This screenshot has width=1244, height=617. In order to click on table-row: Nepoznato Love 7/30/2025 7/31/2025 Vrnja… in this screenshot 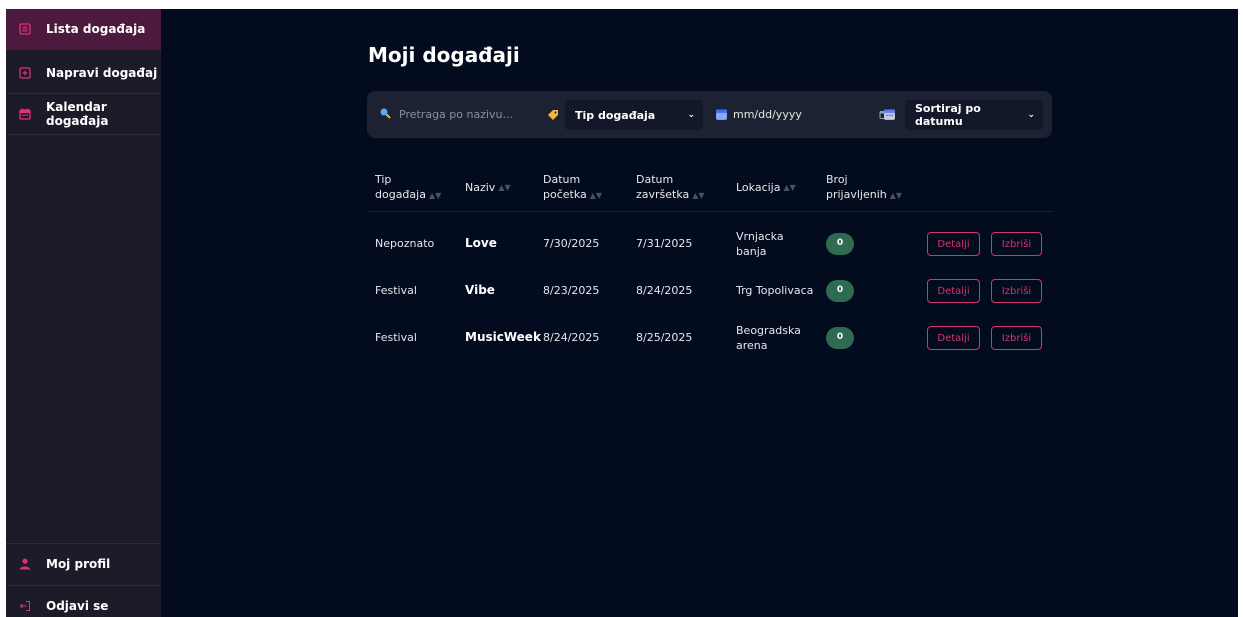, I will do `click(709, 243)`.